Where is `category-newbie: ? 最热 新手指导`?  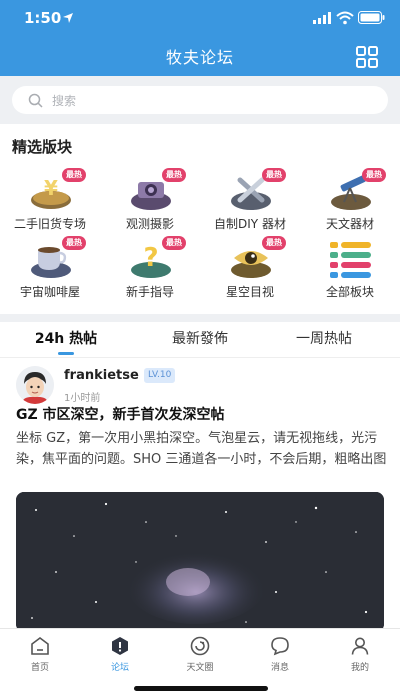 category-newbie: ? 最热 新手指导 is located at coordinates (150, 276).